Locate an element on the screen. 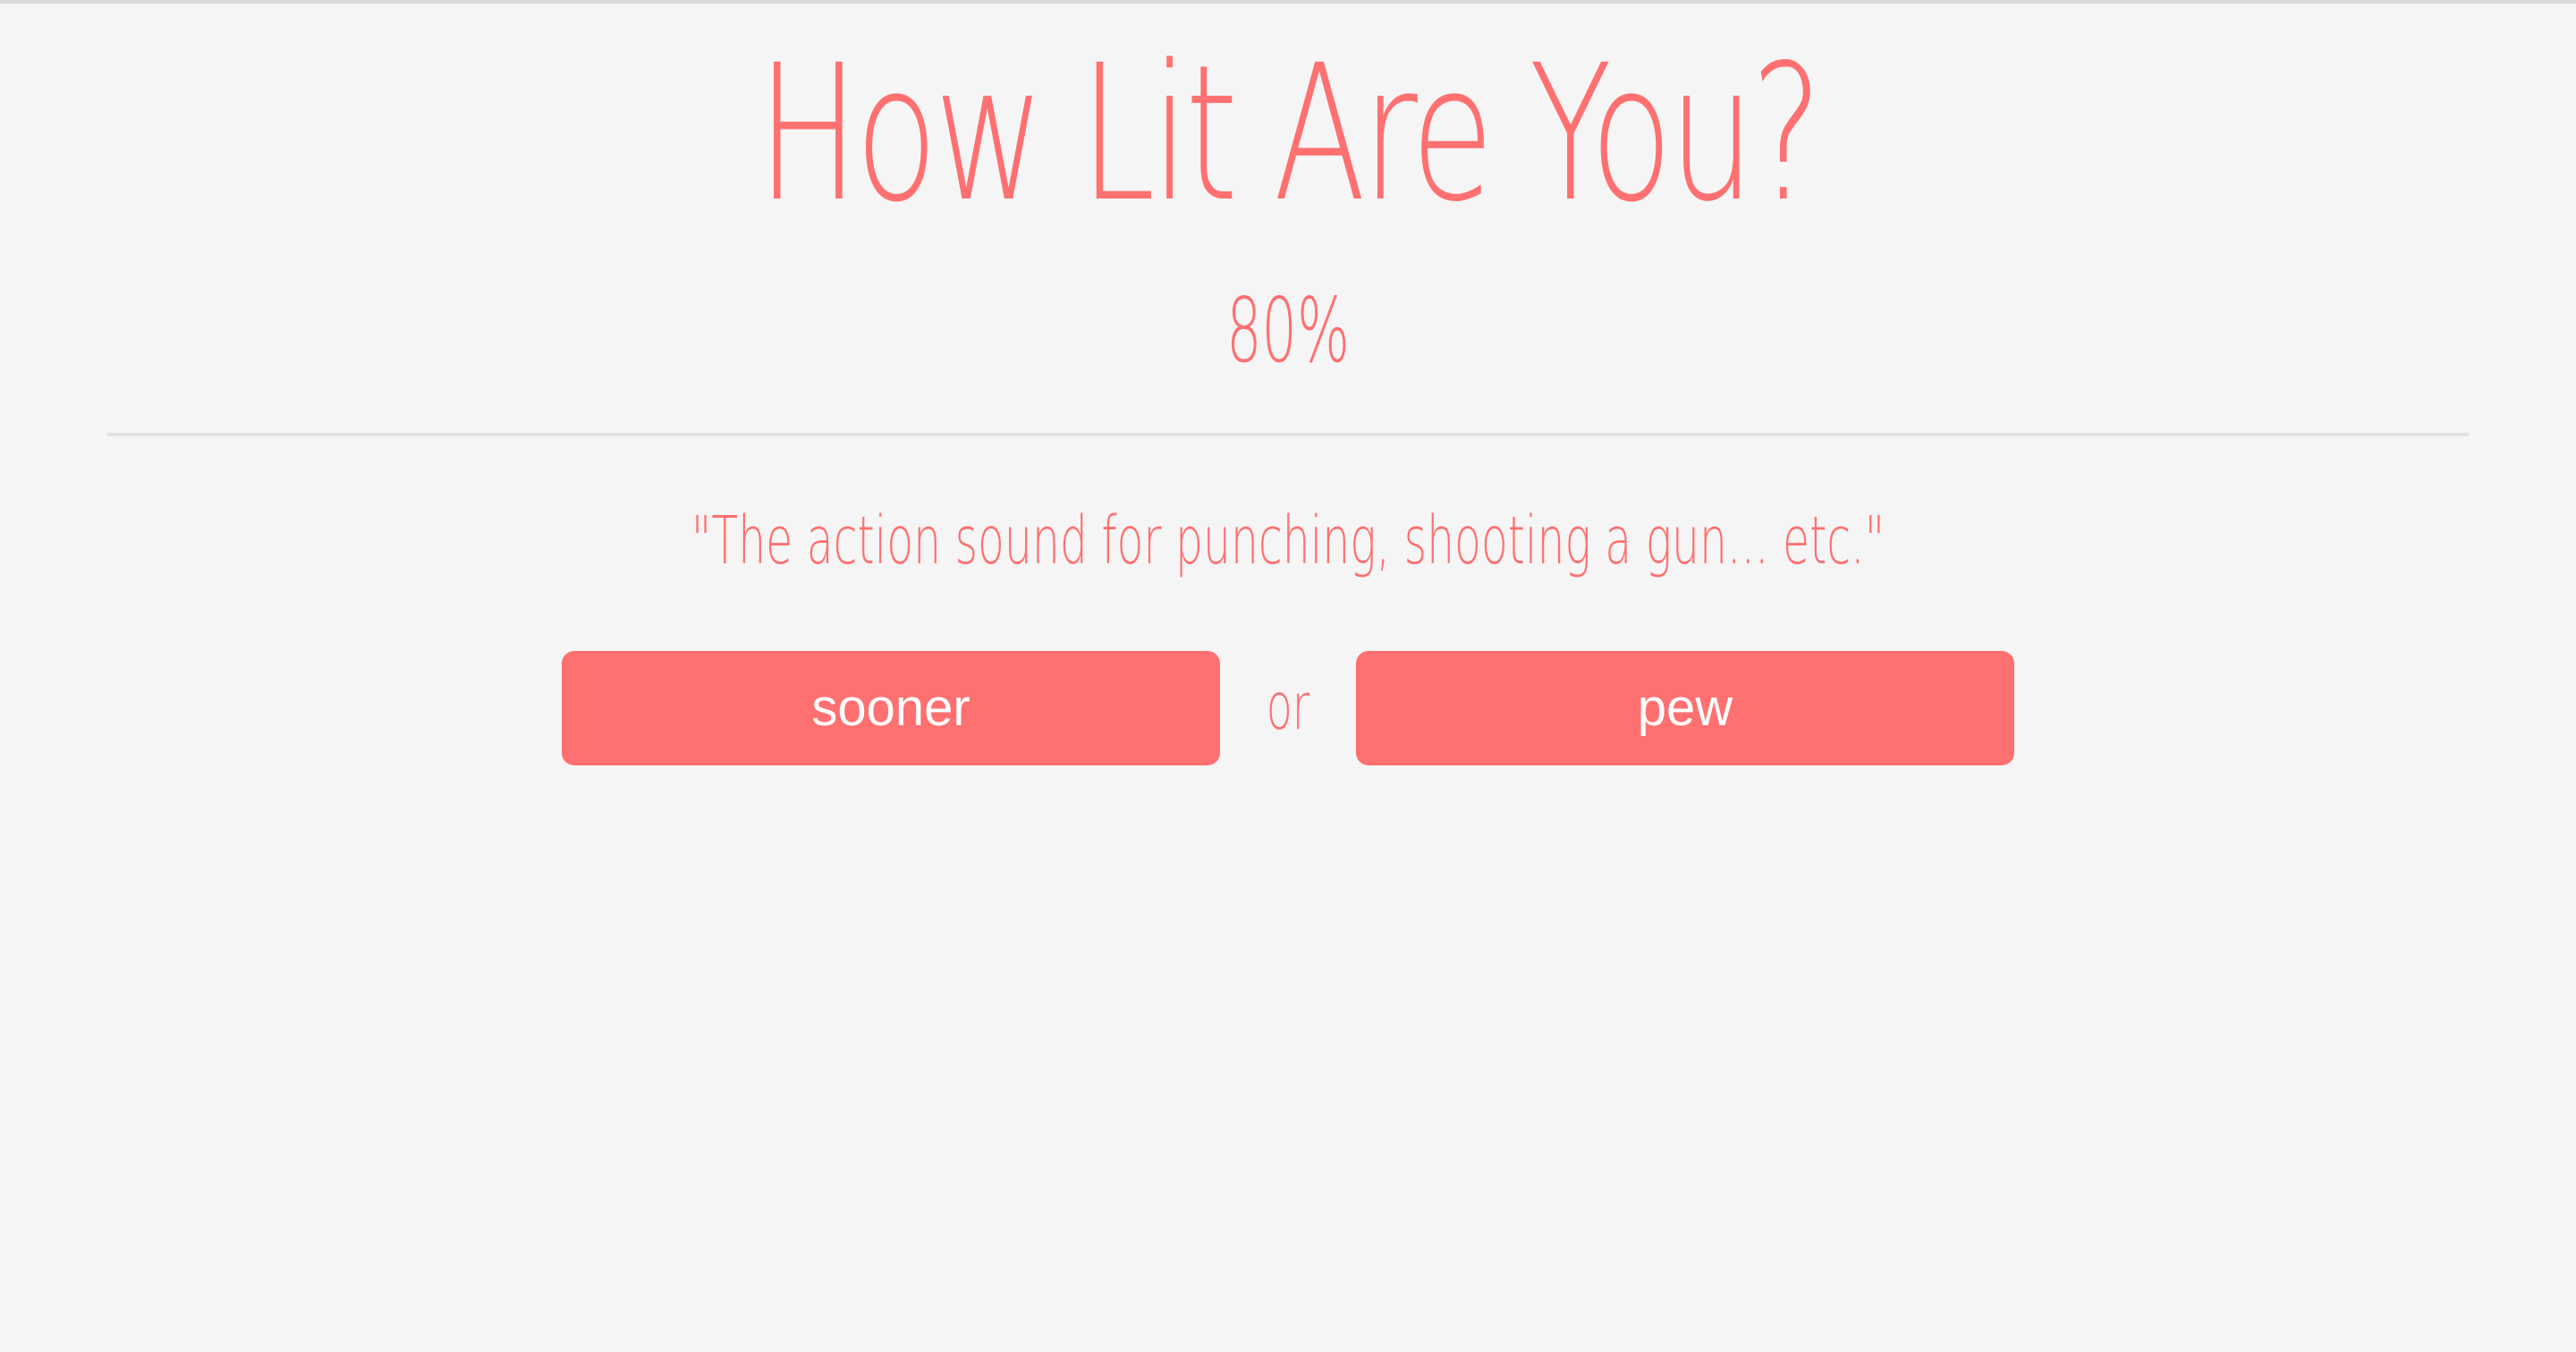  or-separator: or is located at coordinates (1288, 706).